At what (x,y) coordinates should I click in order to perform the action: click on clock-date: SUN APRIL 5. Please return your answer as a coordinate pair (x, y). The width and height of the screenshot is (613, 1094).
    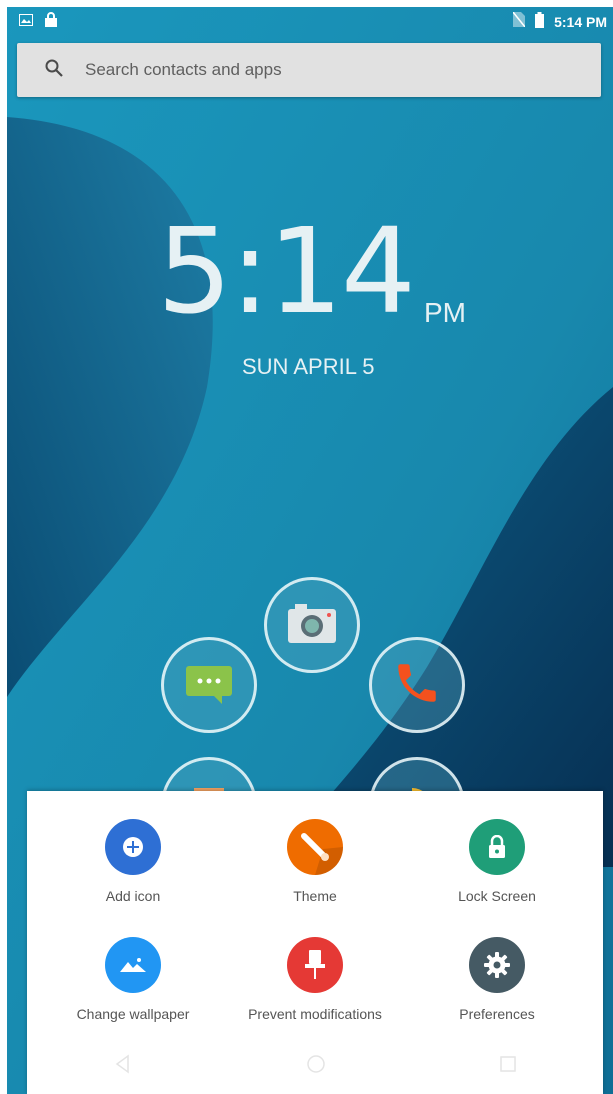
    Looking at the image, I should click on (308, 366).